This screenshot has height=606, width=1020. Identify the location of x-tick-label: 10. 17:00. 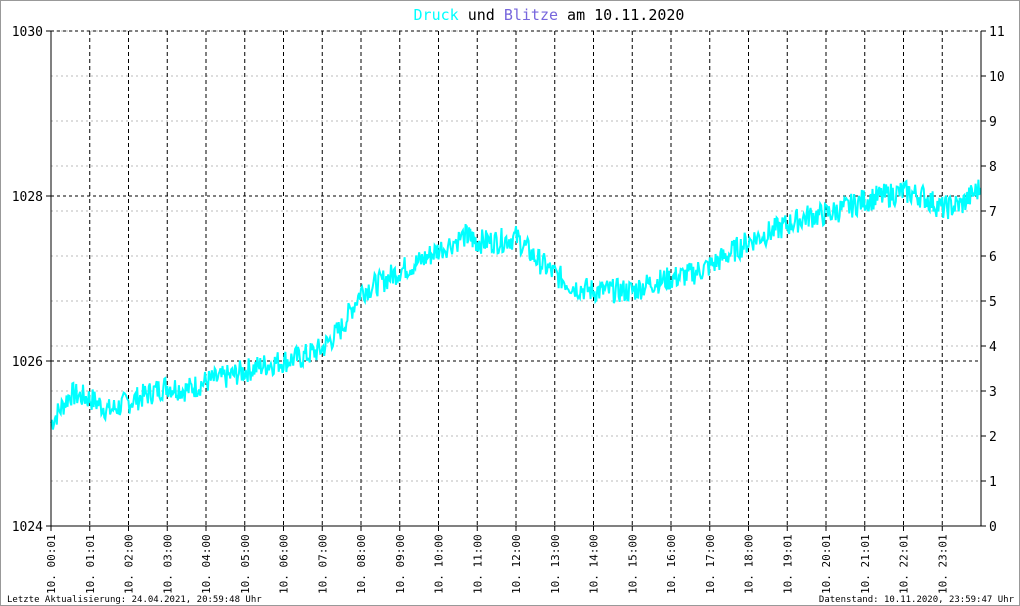
(710, 564).